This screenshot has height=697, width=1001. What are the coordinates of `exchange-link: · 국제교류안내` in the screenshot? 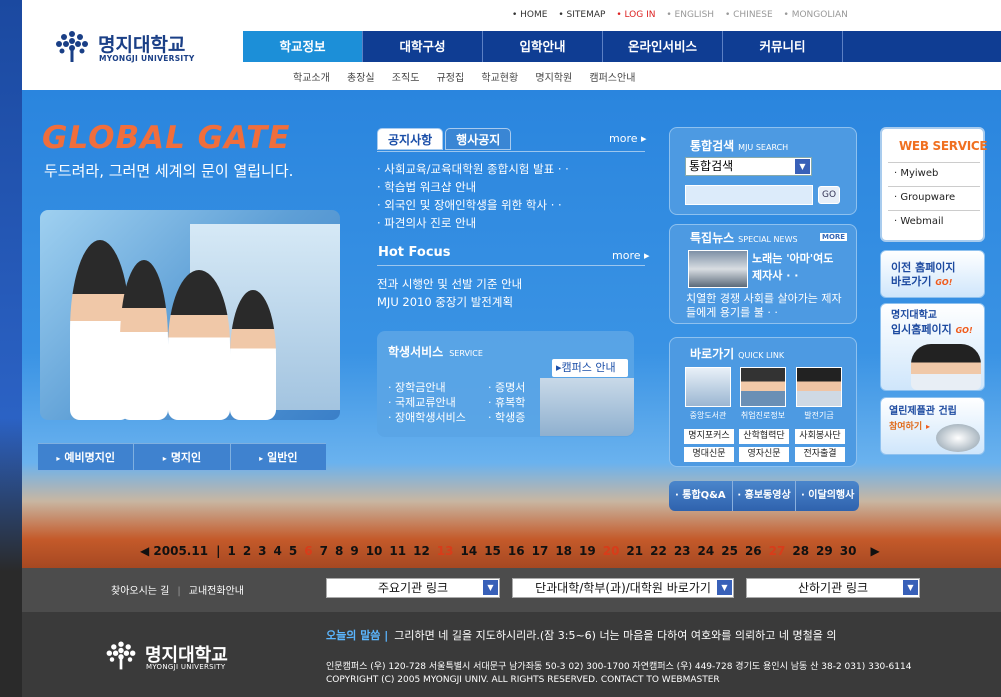 It's located at (427, 402).